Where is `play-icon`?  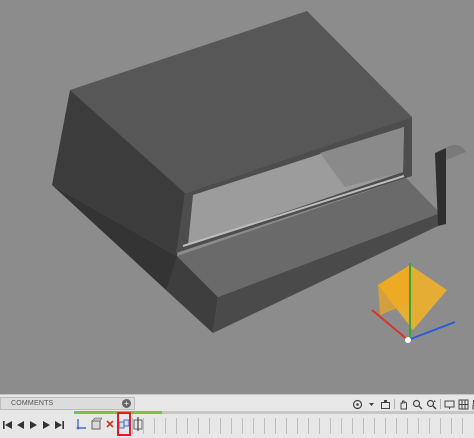
play-icon is located at coordinates (33, 425).